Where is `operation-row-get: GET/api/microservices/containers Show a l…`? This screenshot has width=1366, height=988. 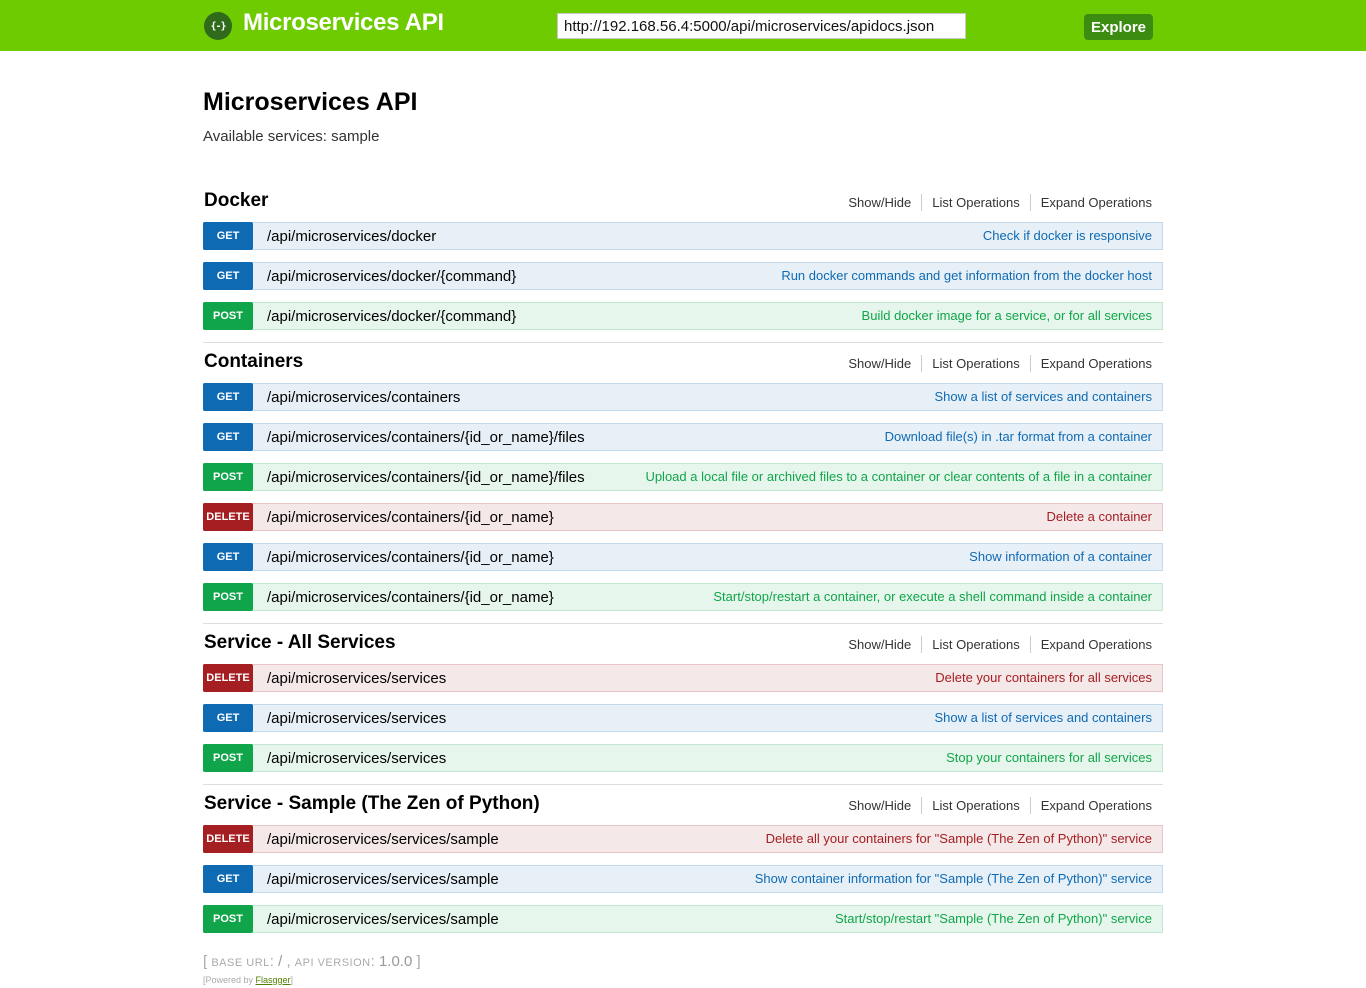
operation-row-get: GET/api/microservices/containers Show a l… is located at coordinates (683, 396).